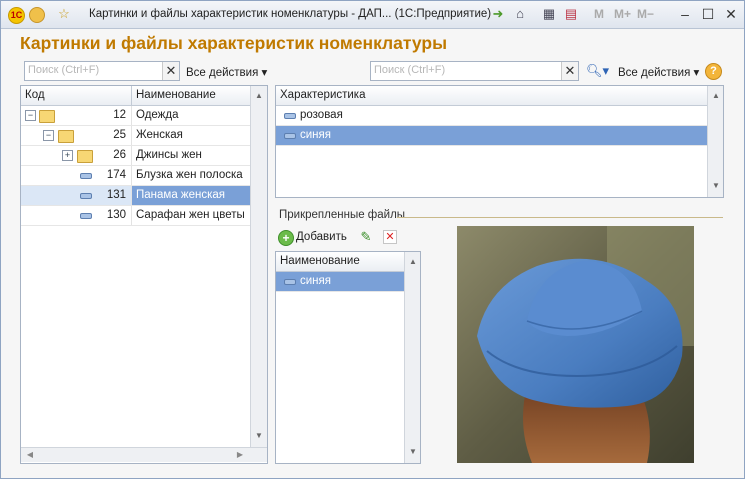 This screenshot has height=479, width=745. What do you see at coordinates (520, 14) in the screenshot?
I see `bookmark-icon: ⌂` at bounding box center [520, 14].